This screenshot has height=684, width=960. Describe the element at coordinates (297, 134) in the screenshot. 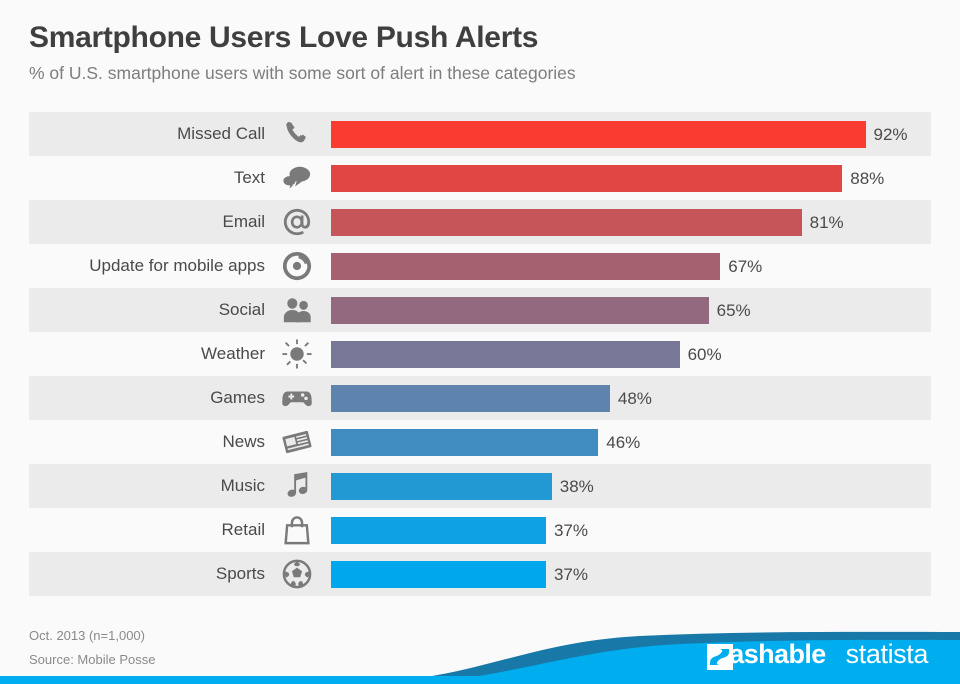

I see `phone-icon` at that location.